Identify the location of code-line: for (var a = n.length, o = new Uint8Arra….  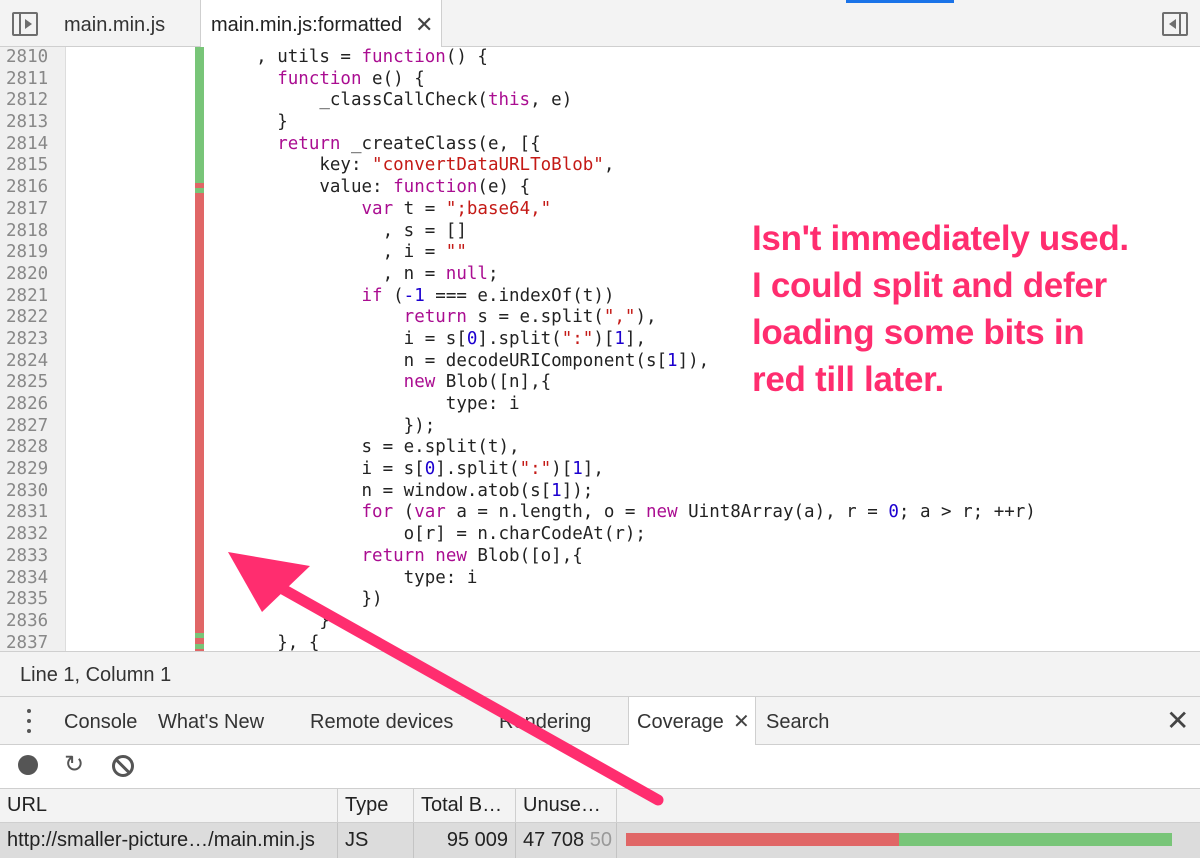
(698, 512).